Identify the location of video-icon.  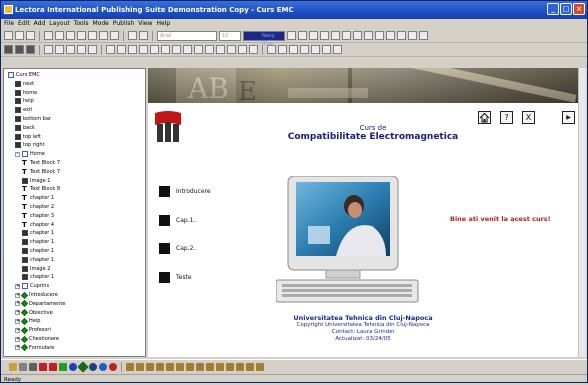
(143, 49).